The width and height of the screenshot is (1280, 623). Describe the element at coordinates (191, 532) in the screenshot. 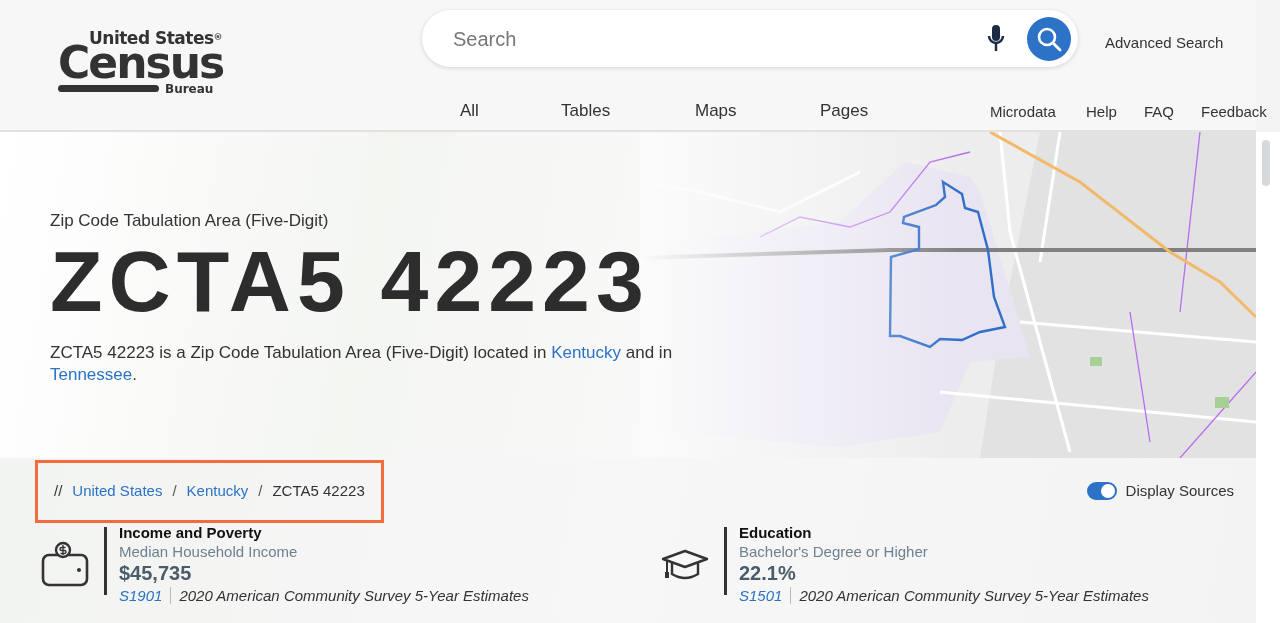

I see `stat-category: Income and Poverty` at that location.